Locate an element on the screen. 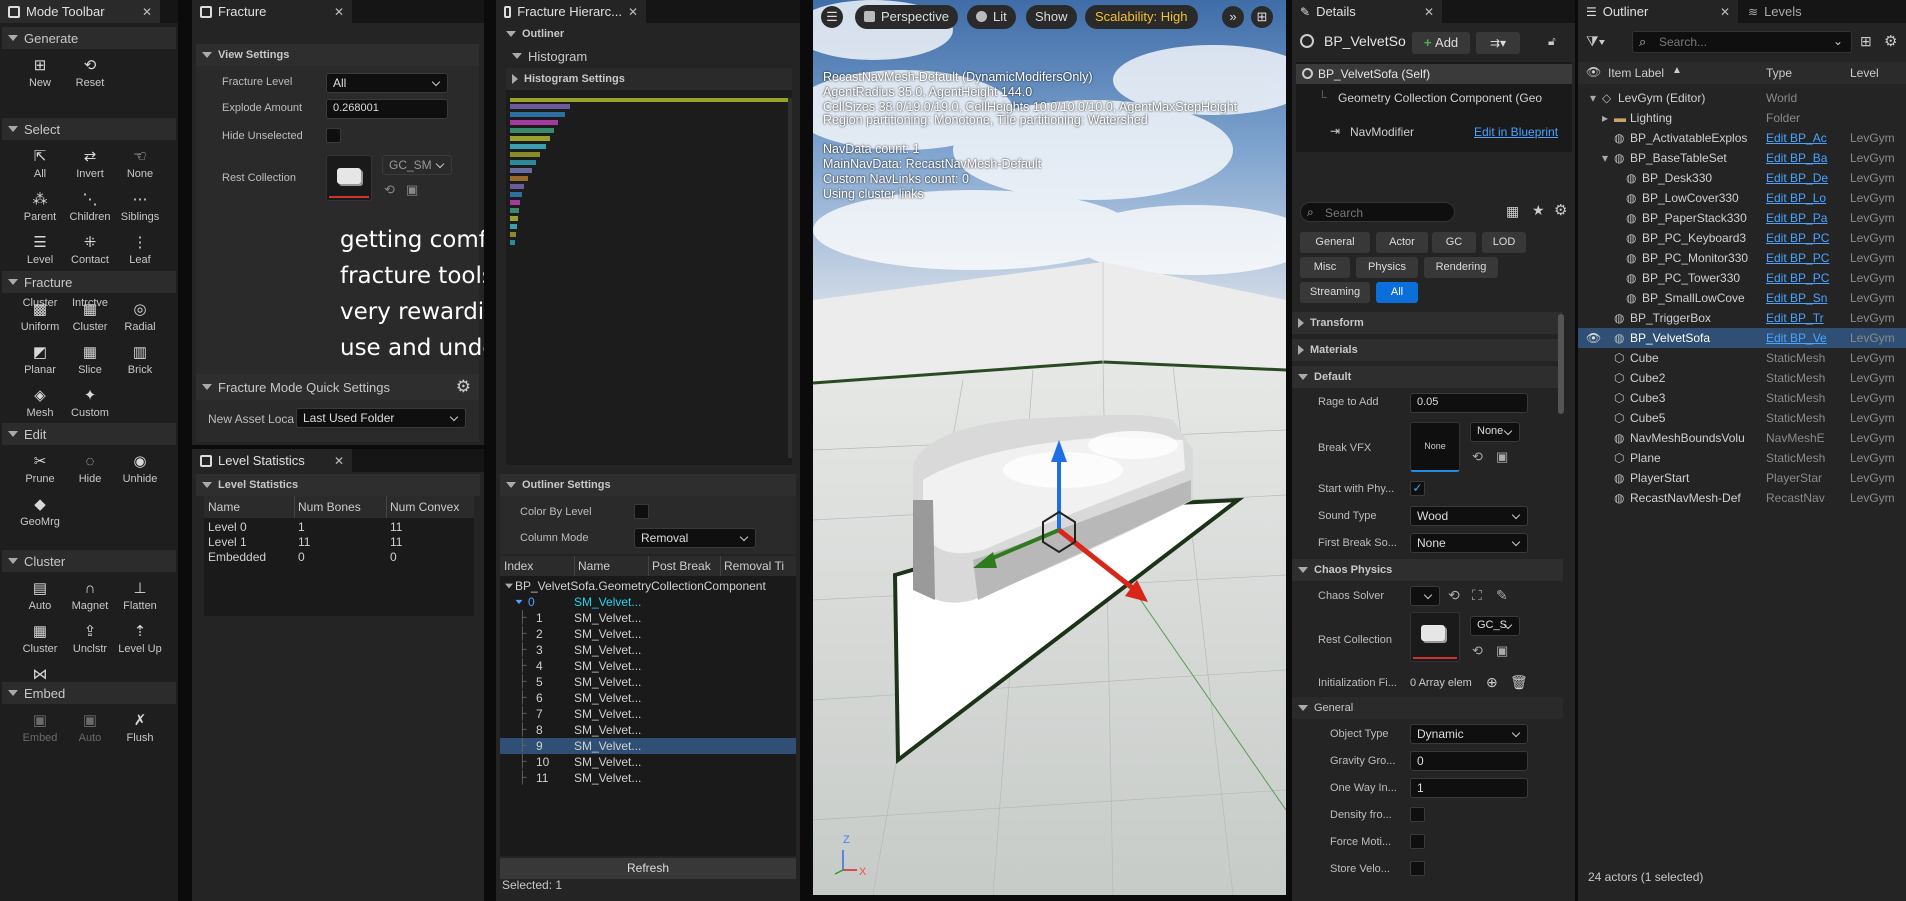  tab-fracture-hierarchy: Fracture Hierarc... ✕ is located at coordinates (571, 11).